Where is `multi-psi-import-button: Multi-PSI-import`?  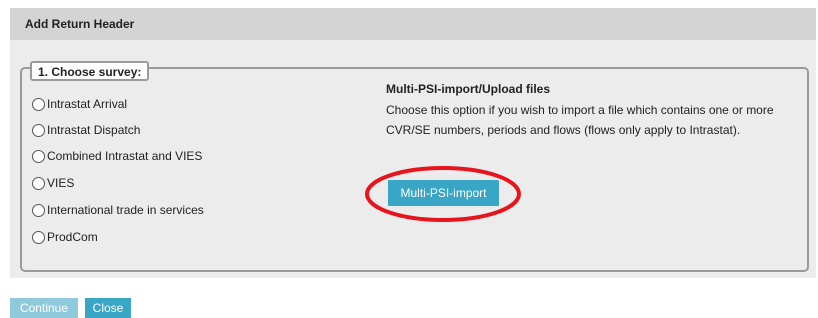 multi-psi-import-button: Multi-PSI-import is located at coordinates (443, 193).